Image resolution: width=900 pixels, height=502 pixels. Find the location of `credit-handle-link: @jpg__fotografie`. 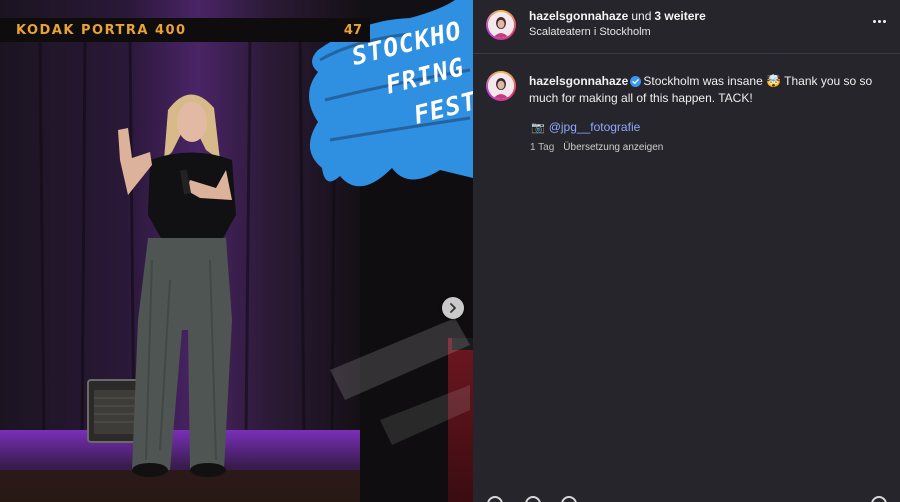

credit-handle-link: @jpg__fotografie is located at coordinates (595, 127).